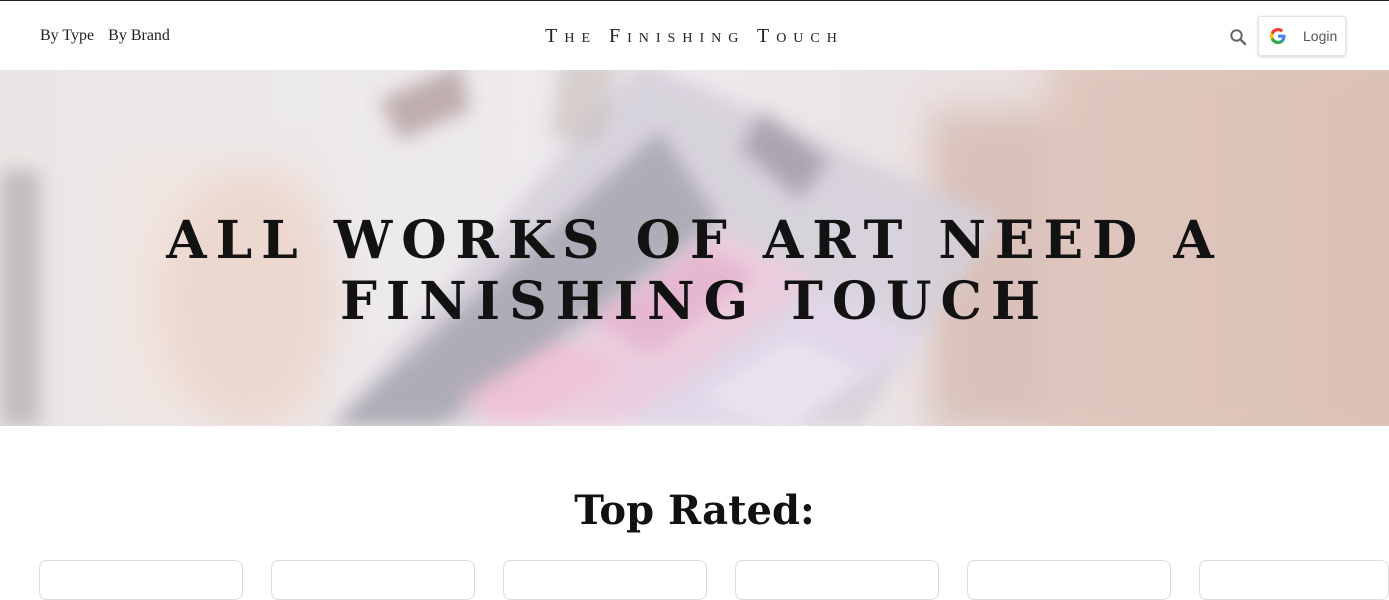  Describe the element at coordinates (1302, 36) in the screenshot. I see `google-login-button: Login` at that location.